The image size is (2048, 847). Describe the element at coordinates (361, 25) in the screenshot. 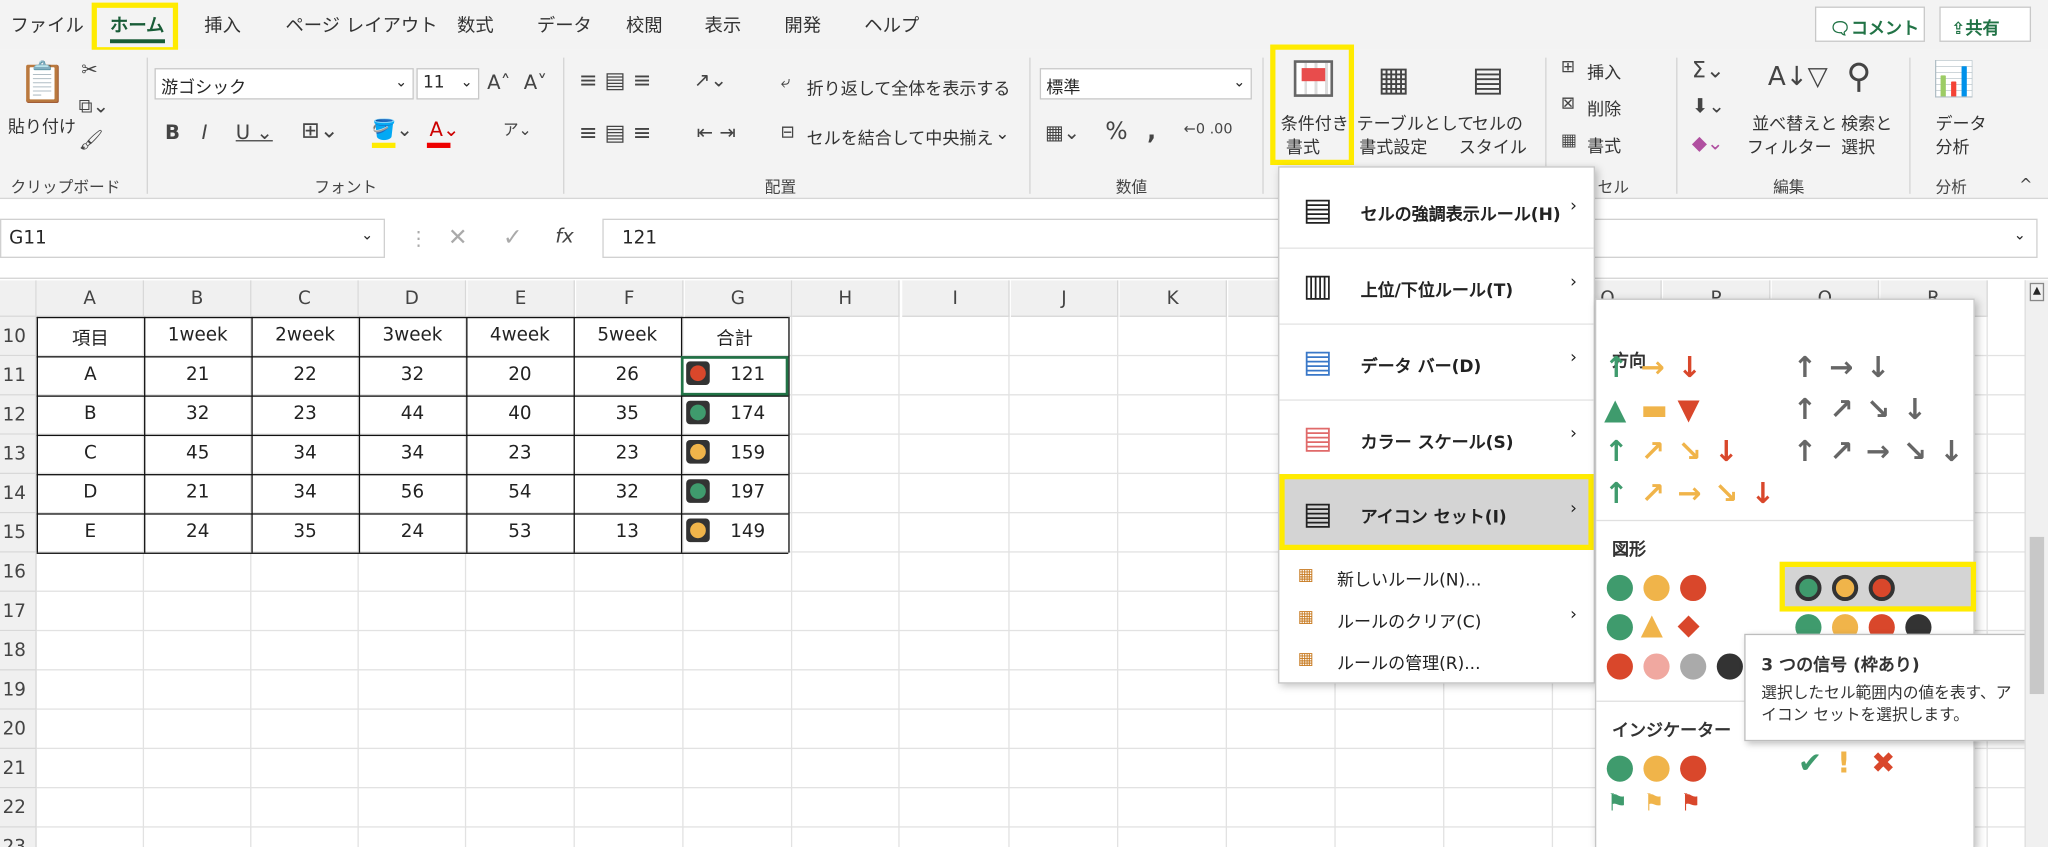

I see `tab-page-layout: ページ レイアウト` at that location.